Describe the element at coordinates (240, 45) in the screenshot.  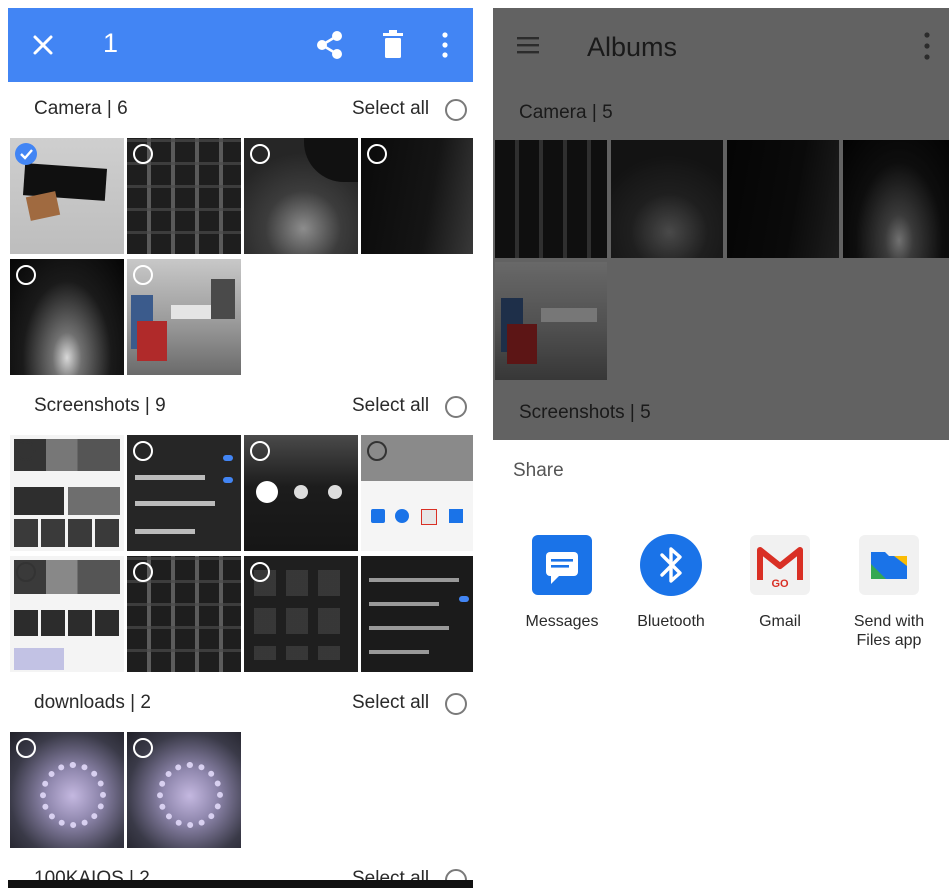
I see `selection-toolbar: 1` at that location.